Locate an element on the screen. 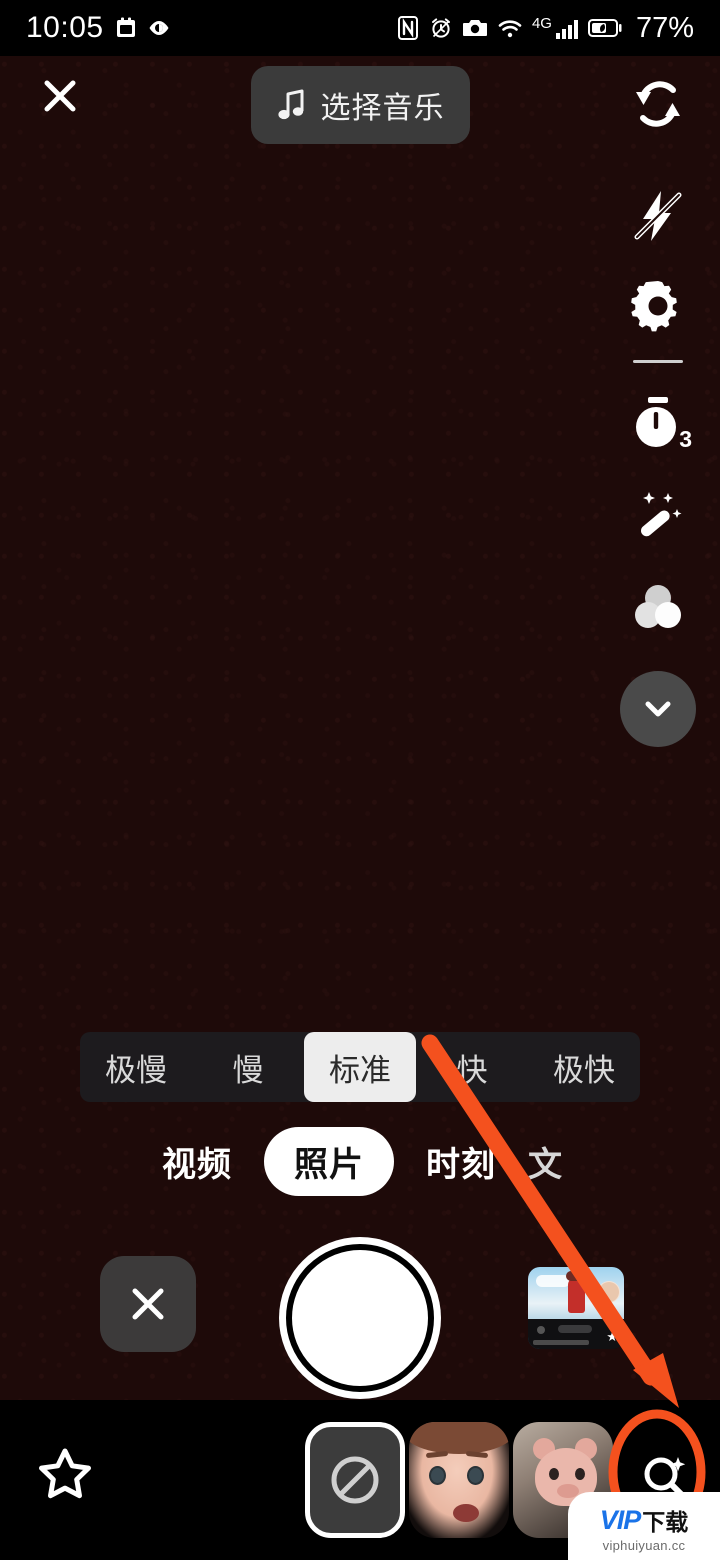 The image size is (720, 1560). settings-gear-icon is located at coordinates (654, 306).